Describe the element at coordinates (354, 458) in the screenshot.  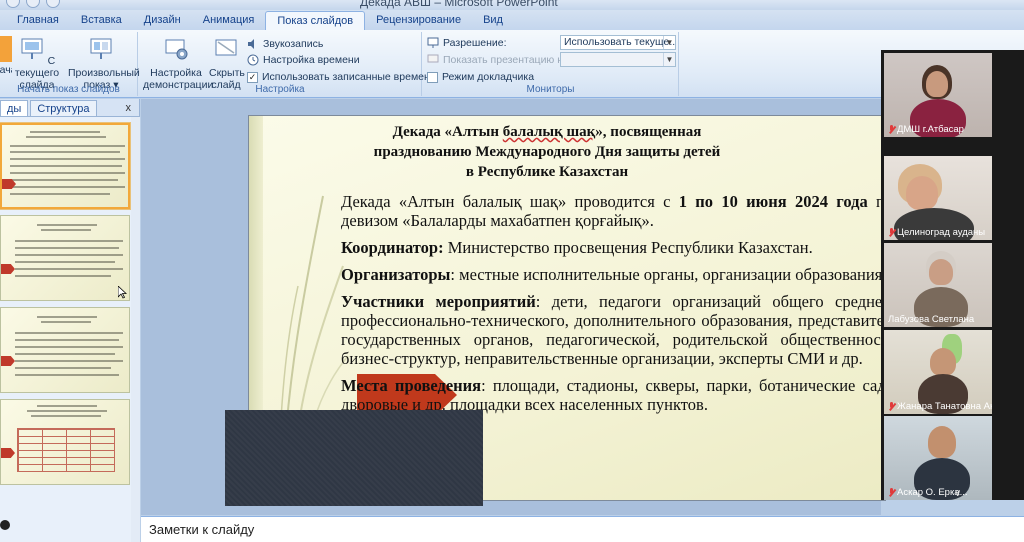
I see `overlay-block` at that location.